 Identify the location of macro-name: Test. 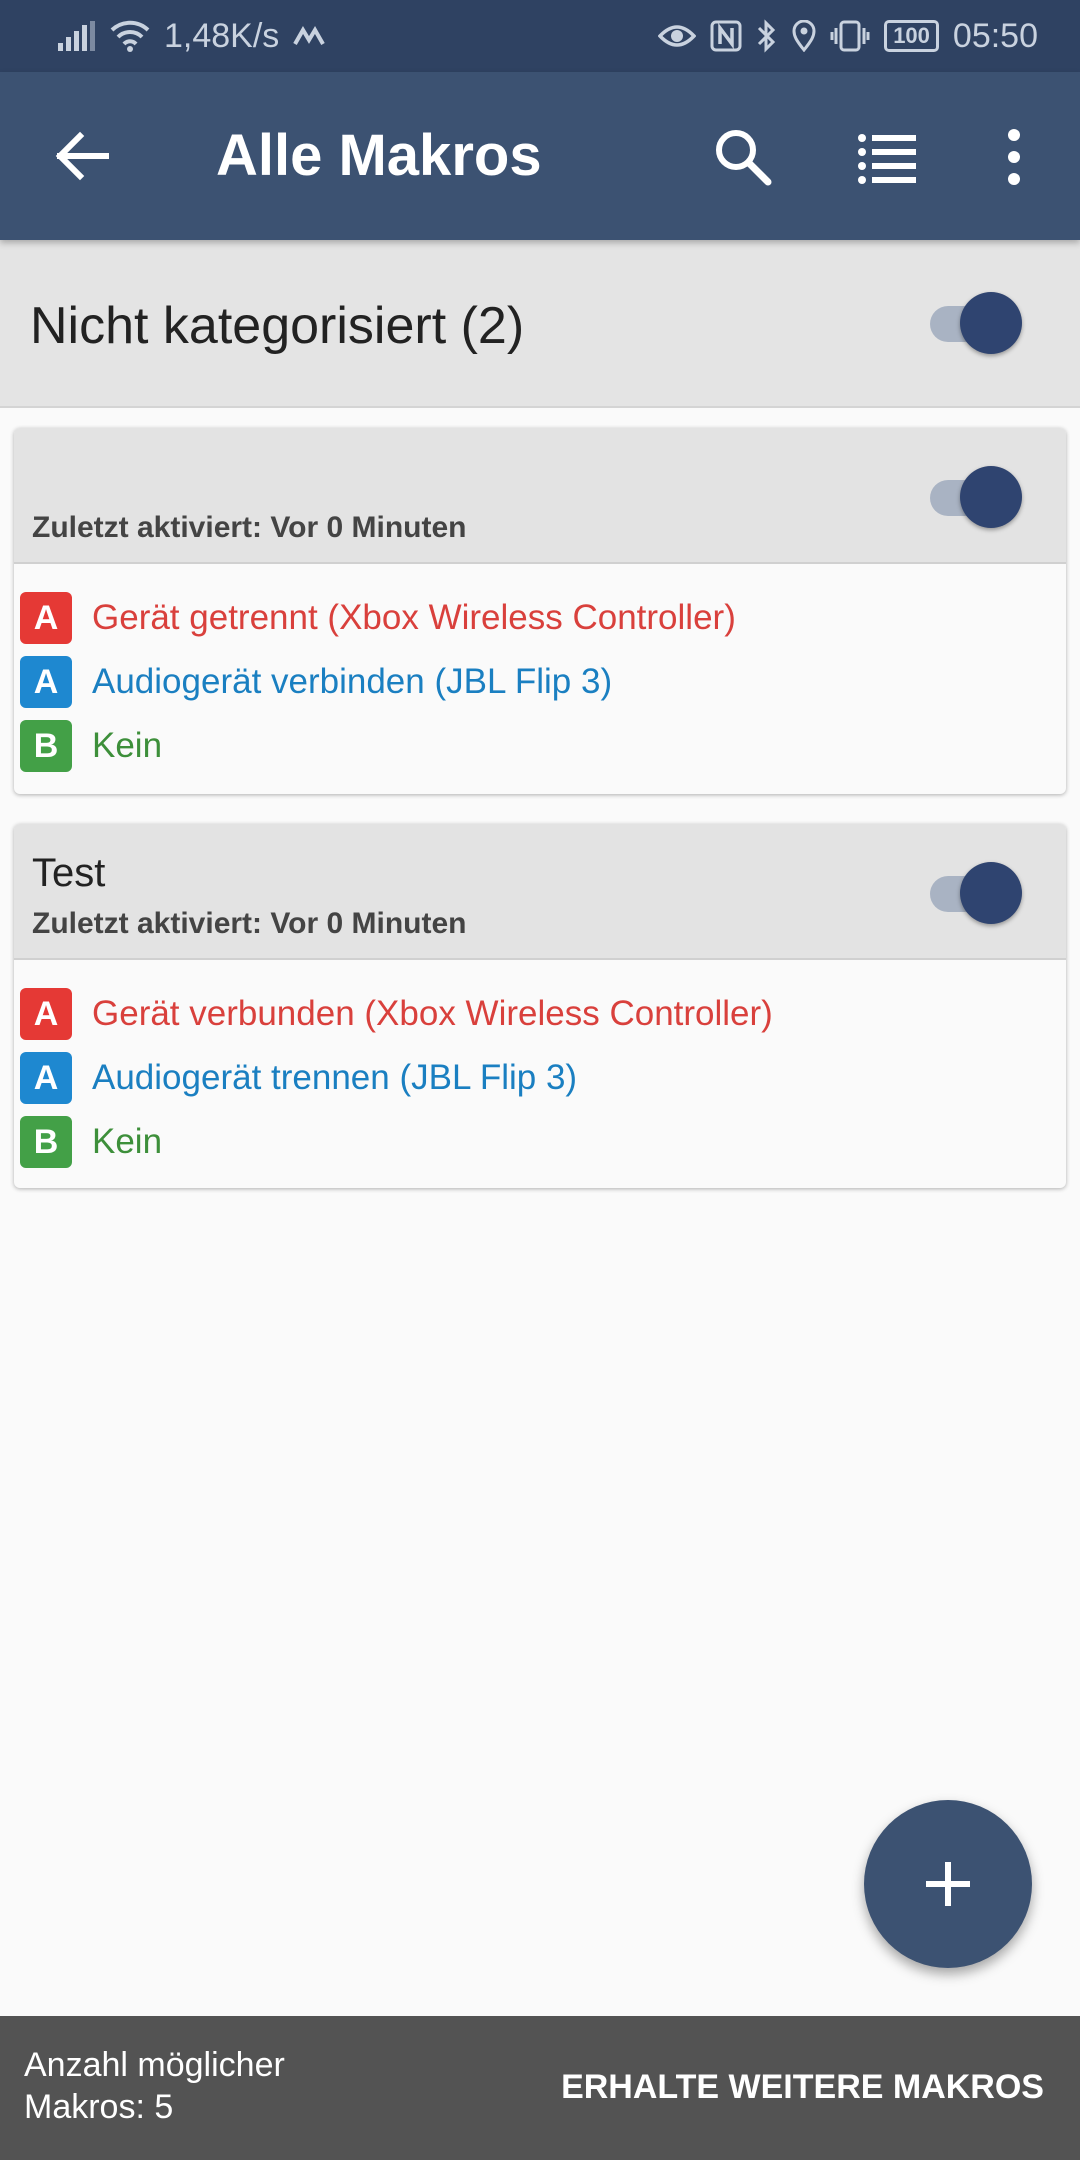
(69, 873).